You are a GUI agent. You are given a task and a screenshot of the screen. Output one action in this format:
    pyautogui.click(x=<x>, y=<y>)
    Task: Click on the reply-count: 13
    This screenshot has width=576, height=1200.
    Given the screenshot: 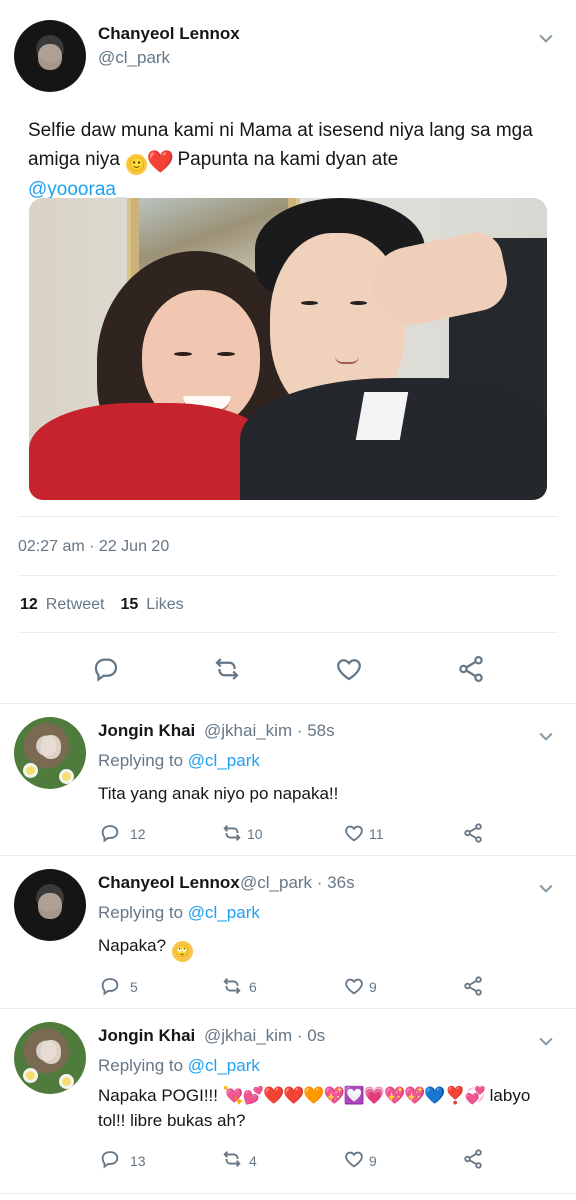 What is the action you would take?
    pyautogui.click(x=138, y=1161)
    